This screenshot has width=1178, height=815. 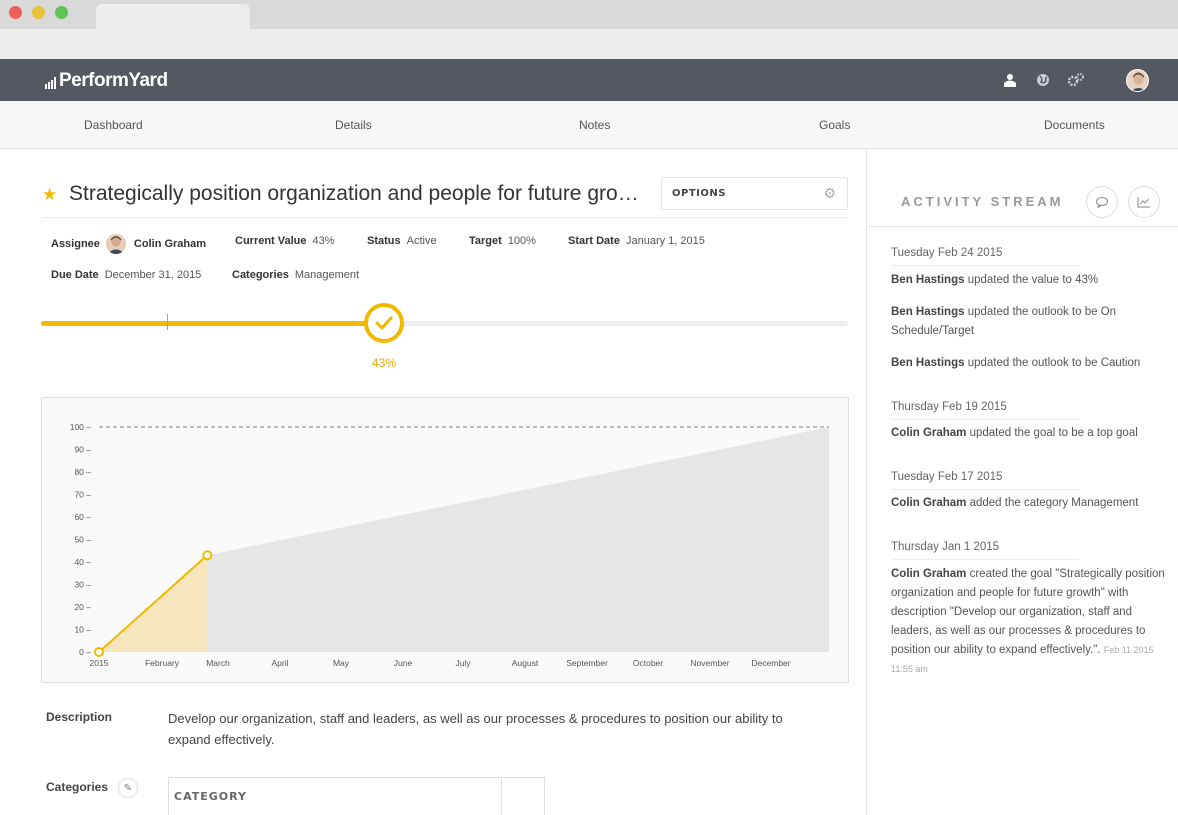 I want to click on activity-stream-header: ACTIVITY STREAM, so click(x=1023, y=188).